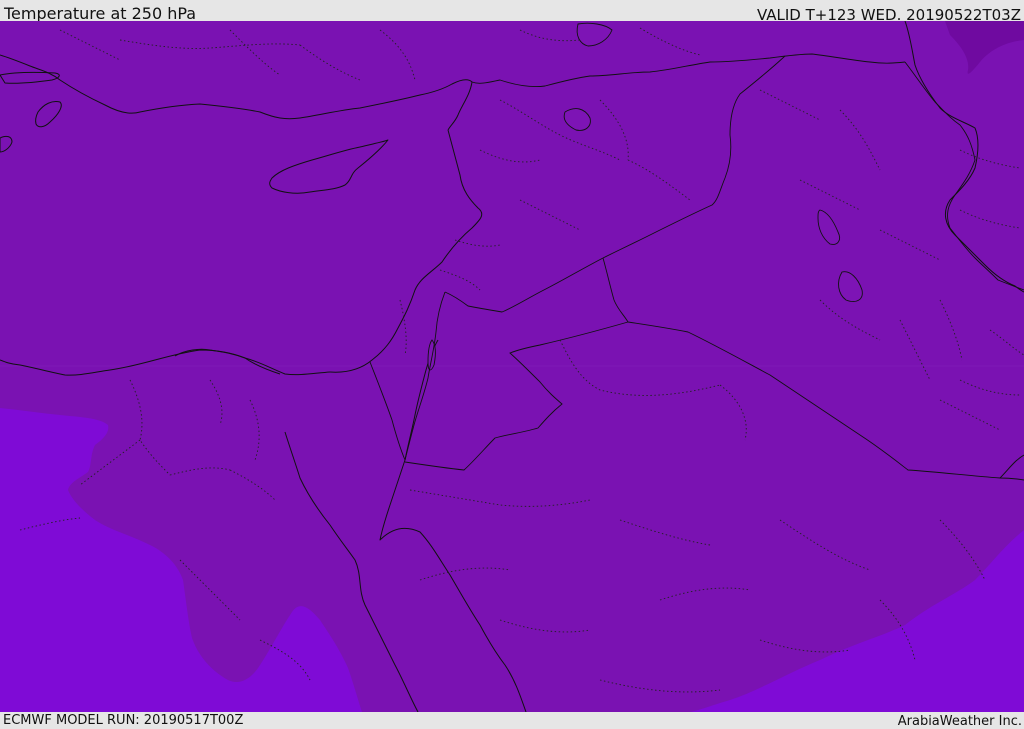 This screenshot has height=729, width=1024. Describe the element at coordinates (959, 721) in the screenshot. I see `credit-label: ArabiaWeather Inc.` at that location.